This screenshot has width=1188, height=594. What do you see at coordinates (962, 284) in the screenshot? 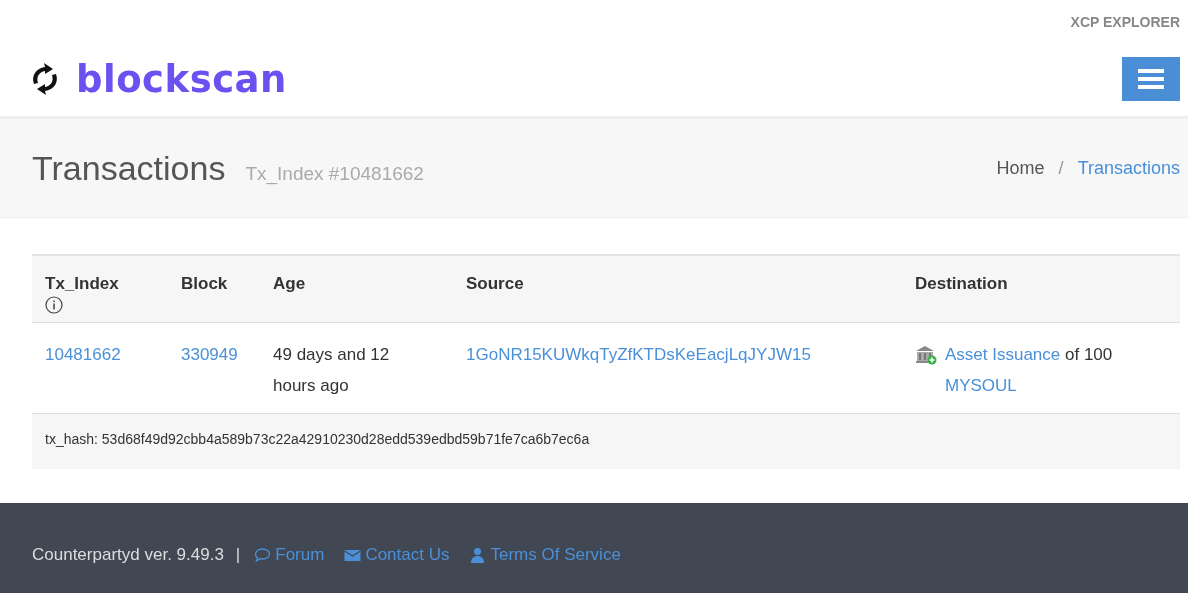
I see `column-header: Destination` at bounding box center [962, 284].